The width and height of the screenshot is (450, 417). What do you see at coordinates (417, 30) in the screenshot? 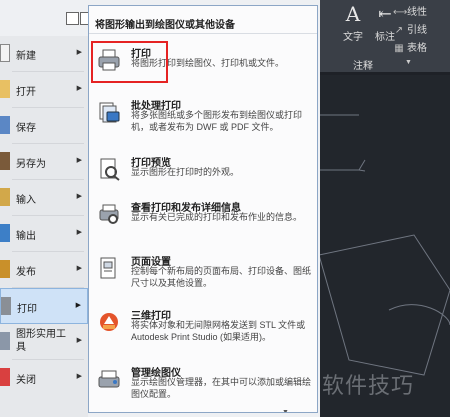
I see `leader-label: 引线` at bounding box center [417, 30].